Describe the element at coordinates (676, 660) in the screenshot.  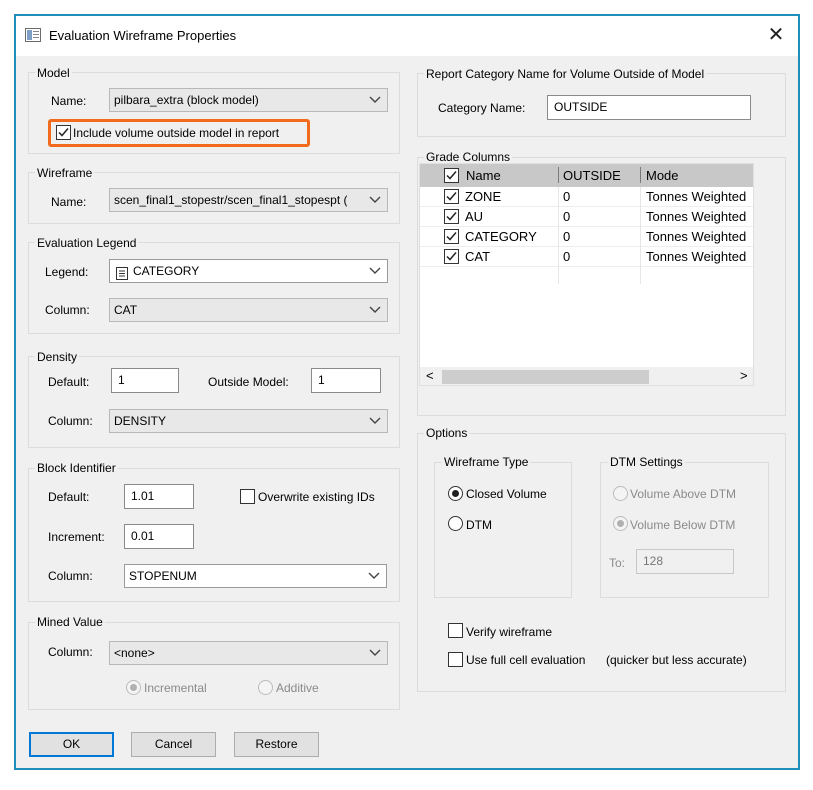
I see `full-cell-note: (quicker but less accurate)` at that location.